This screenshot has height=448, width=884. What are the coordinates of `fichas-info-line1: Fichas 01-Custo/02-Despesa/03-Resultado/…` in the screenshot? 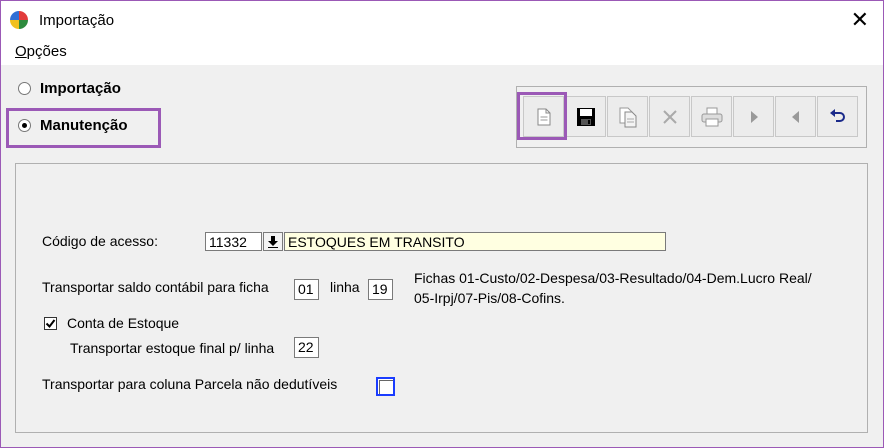 It's located at (613, 278).